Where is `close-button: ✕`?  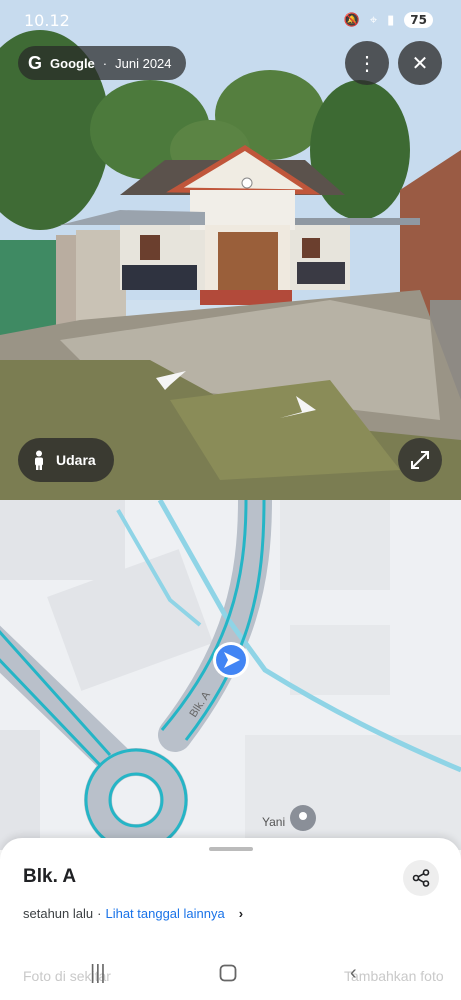 close-button: ✕ is located at coordinates (420, 63).